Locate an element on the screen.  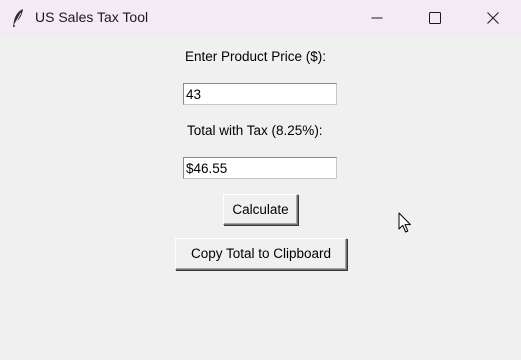
feather-icon is located at coordinates (19, 18).